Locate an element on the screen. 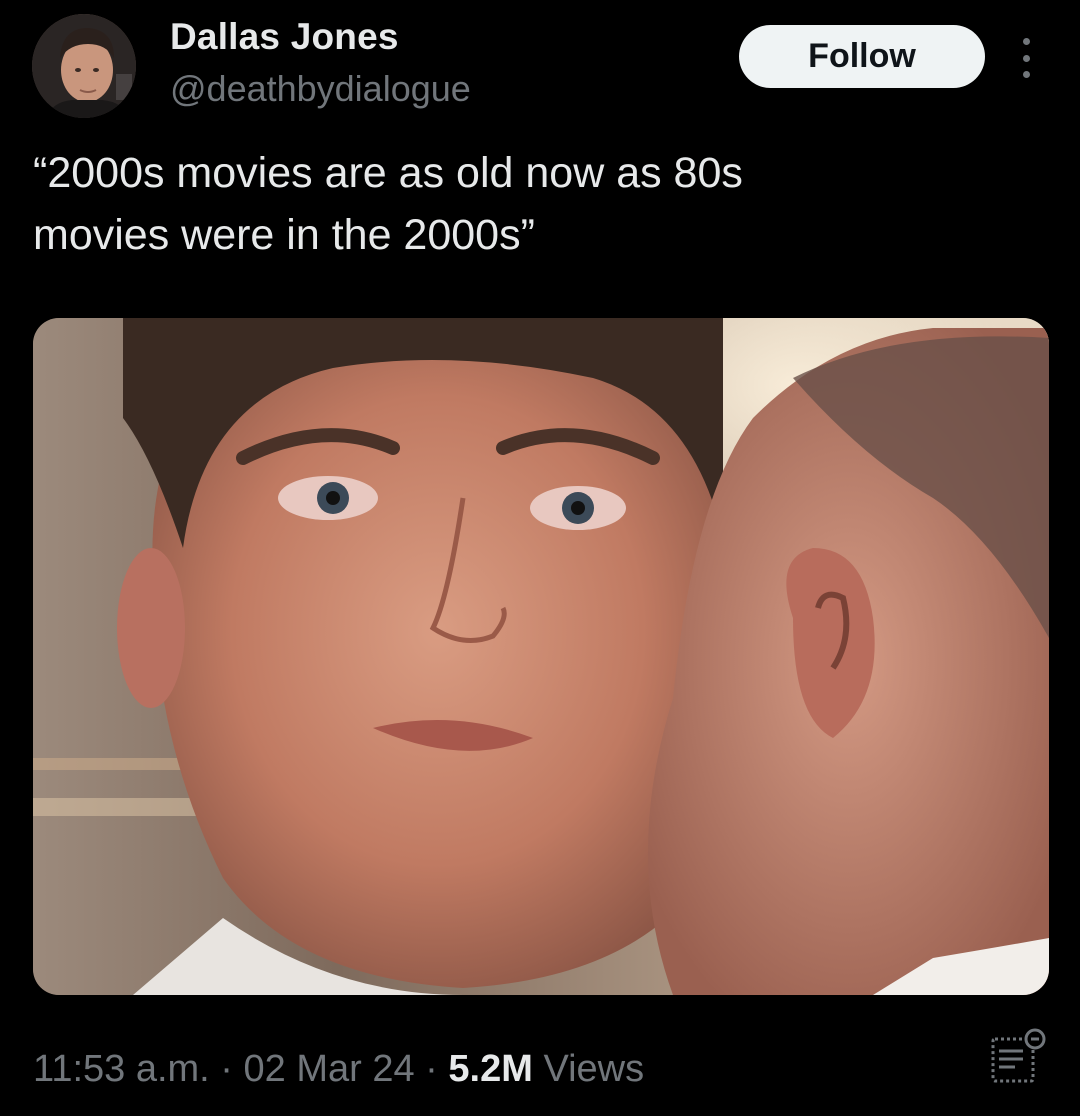 The height and width of the screenshot is (1116, 1080). views-label: Views is located at coordinates (594, 1069).